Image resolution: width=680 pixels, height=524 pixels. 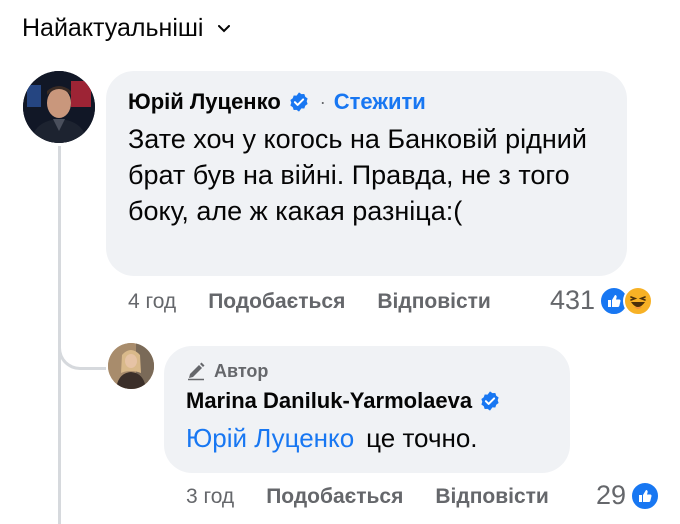 What do you see at coordinates (645, 495) in the screenshot?
I see `like-reaction-icon` at bounding box center [645, 495].